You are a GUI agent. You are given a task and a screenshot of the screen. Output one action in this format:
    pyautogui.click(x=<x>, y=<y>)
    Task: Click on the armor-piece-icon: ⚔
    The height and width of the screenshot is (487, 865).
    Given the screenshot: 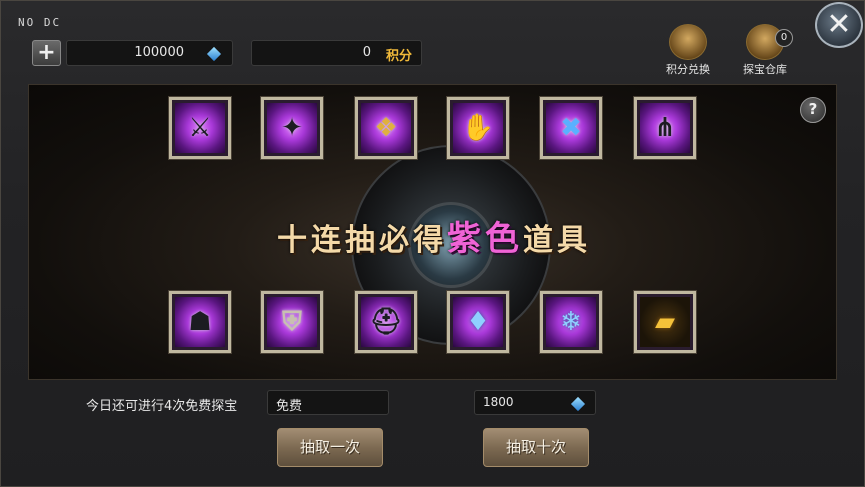 What is the action you would take?
    pyautogui.click(x=200, y=128)
    